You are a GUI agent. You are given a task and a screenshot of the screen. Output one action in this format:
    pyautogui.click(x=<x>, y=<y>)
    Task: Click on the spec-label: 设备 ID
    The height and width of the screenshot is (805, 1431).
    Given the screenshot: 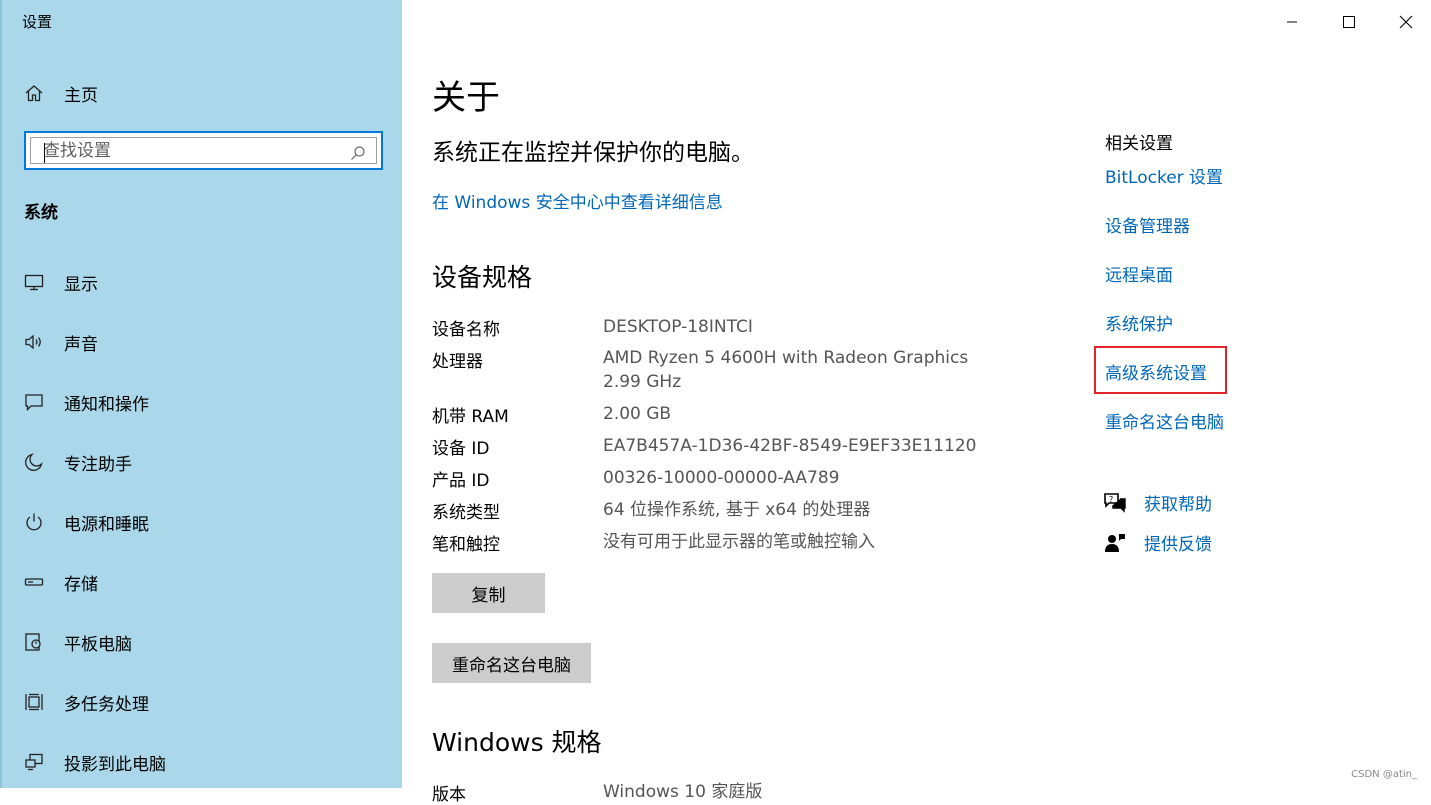 What is the action you would take?
    pyautogui.click(x=461, y=449)
    